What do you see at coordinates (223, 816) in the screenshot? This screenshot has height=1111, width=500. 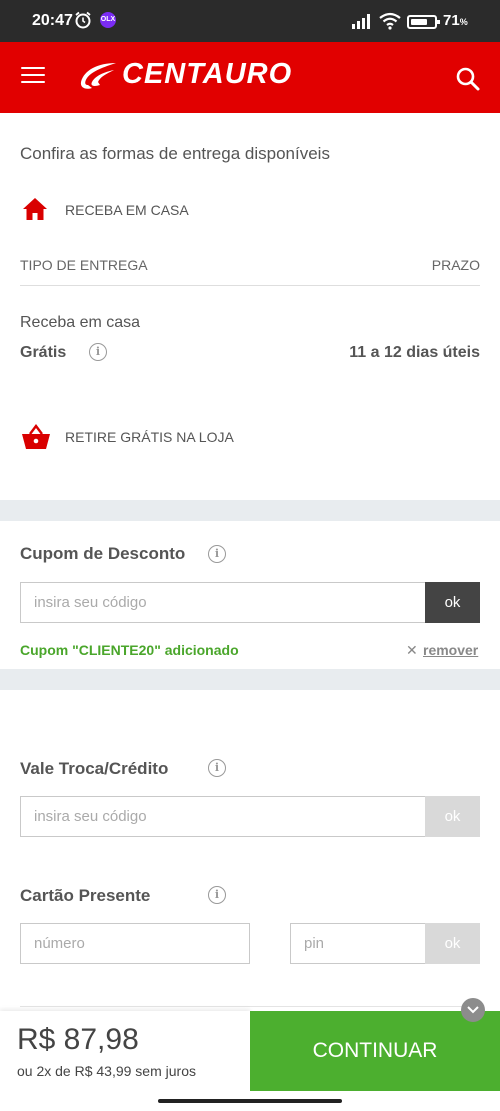 I see `credit-code-input` at bounding box center [223, 816].